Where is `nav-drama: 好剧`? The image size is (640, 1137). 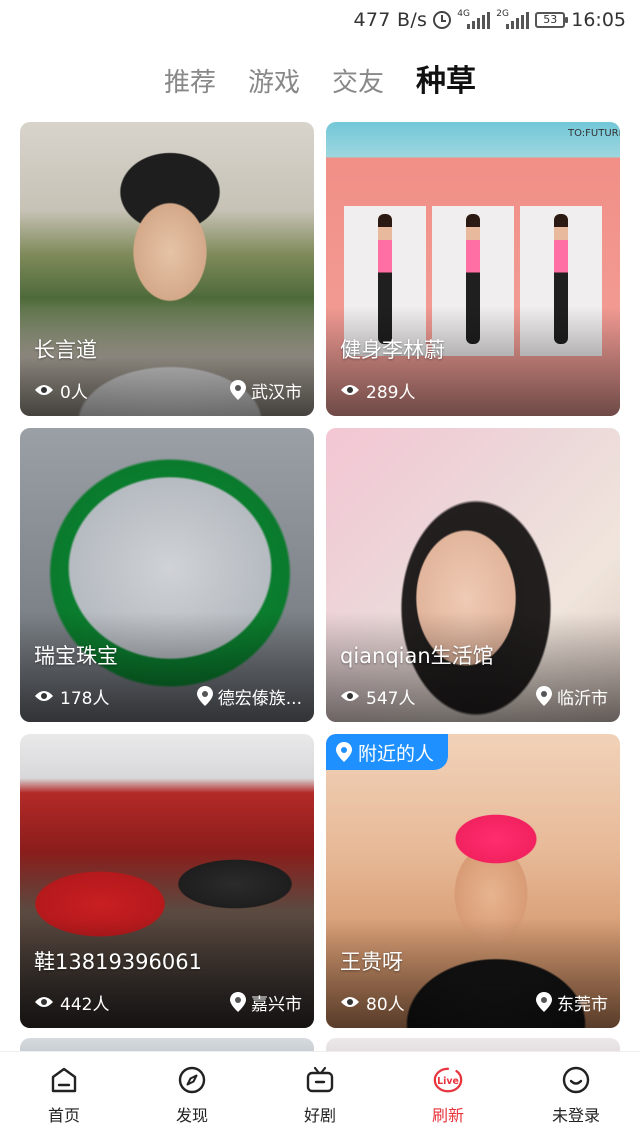
nav-drama: 好剧 is located at coordinates (320, 1094).